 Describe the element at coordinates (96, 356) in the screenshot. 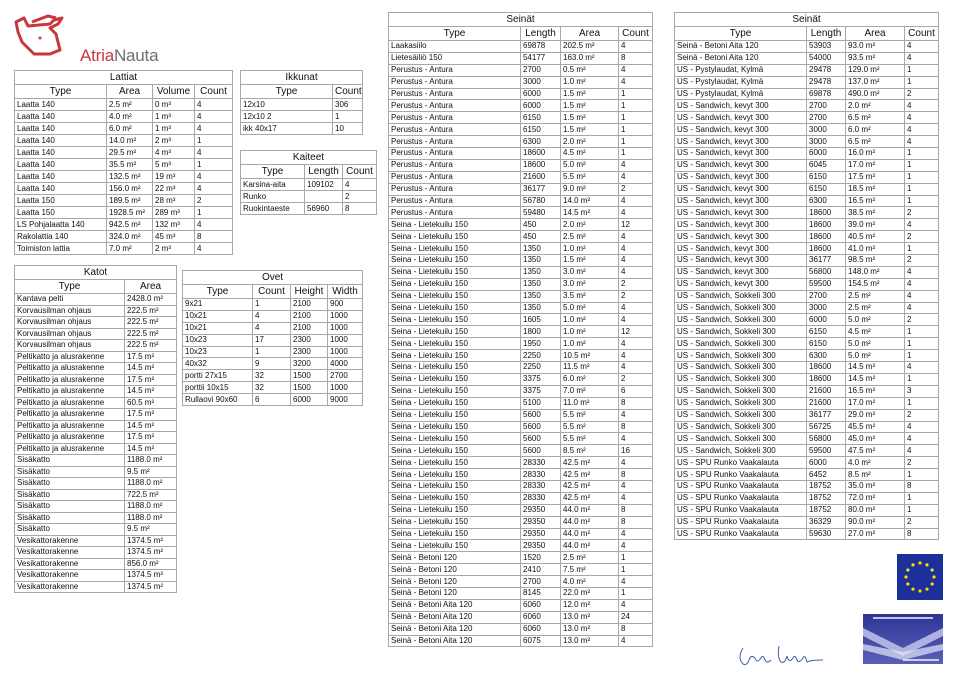

I see `table-row: Peltikatto ja alusrakenne 17.5 m²` at that location.